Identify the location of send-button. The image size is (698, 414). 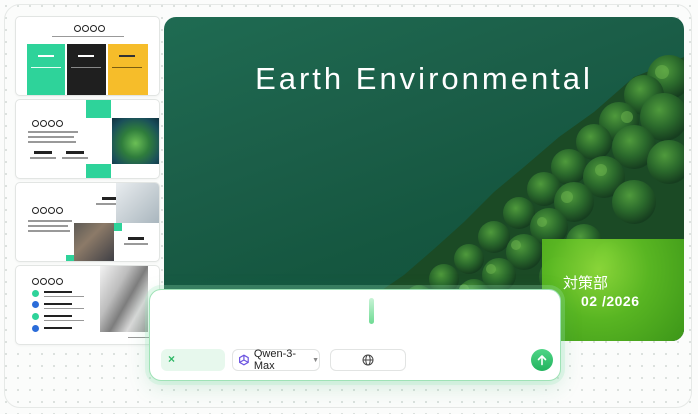
(542, 360).